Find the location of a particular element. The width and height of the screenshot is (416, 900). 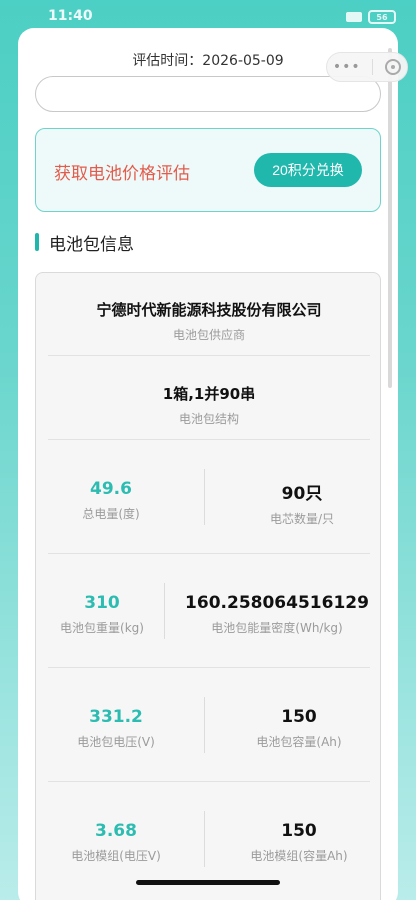

cell-count-value: 90只 is located at coordinates (302, 494).